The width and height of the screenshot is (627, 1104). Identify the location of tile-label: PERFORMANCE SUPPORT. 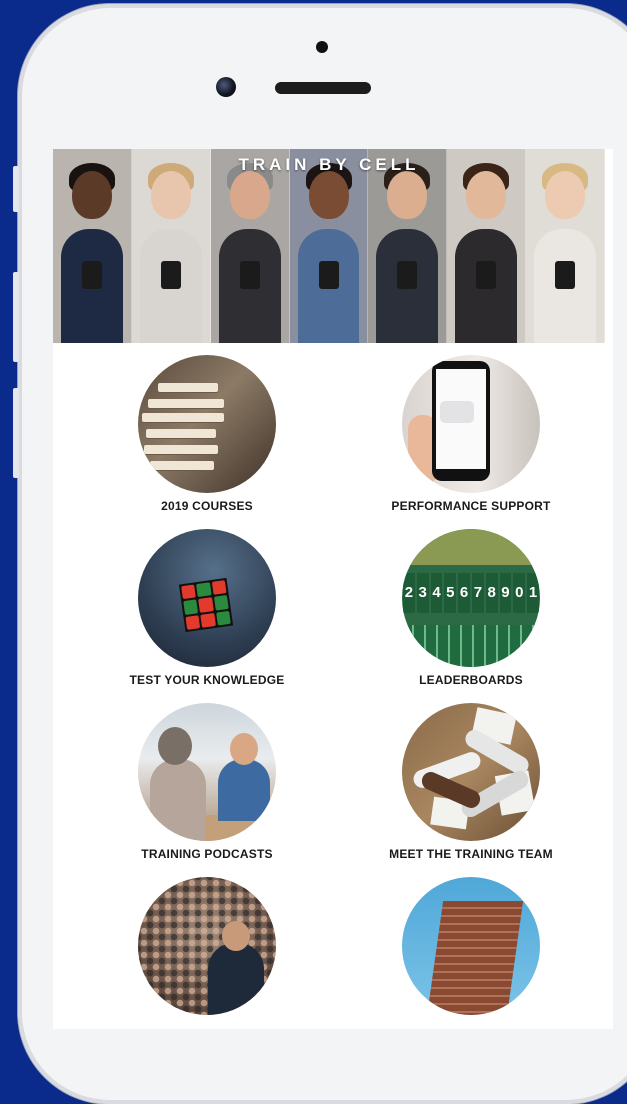
(471, 506).